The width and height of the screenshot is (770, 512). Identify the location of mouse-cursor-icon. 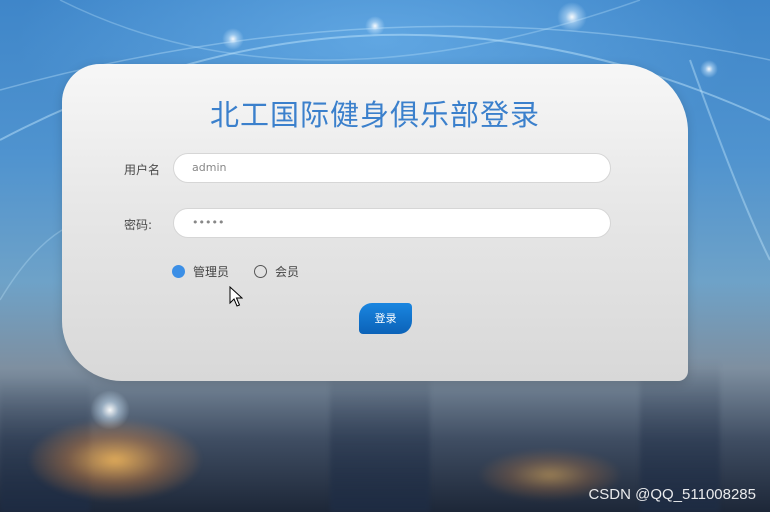
(236, 296).